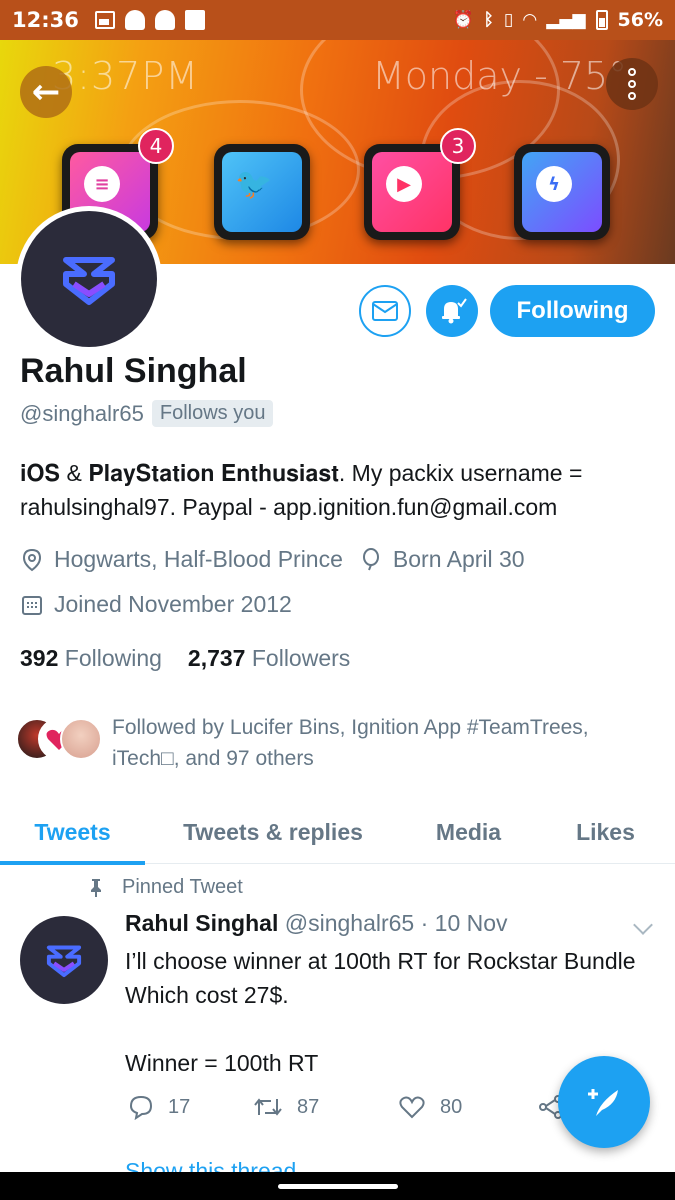 This screenshot has width=675, height=1200. Describe the element at coordinates (179, 1106) in the screenshot. I see `reply-count: 17` at that location.